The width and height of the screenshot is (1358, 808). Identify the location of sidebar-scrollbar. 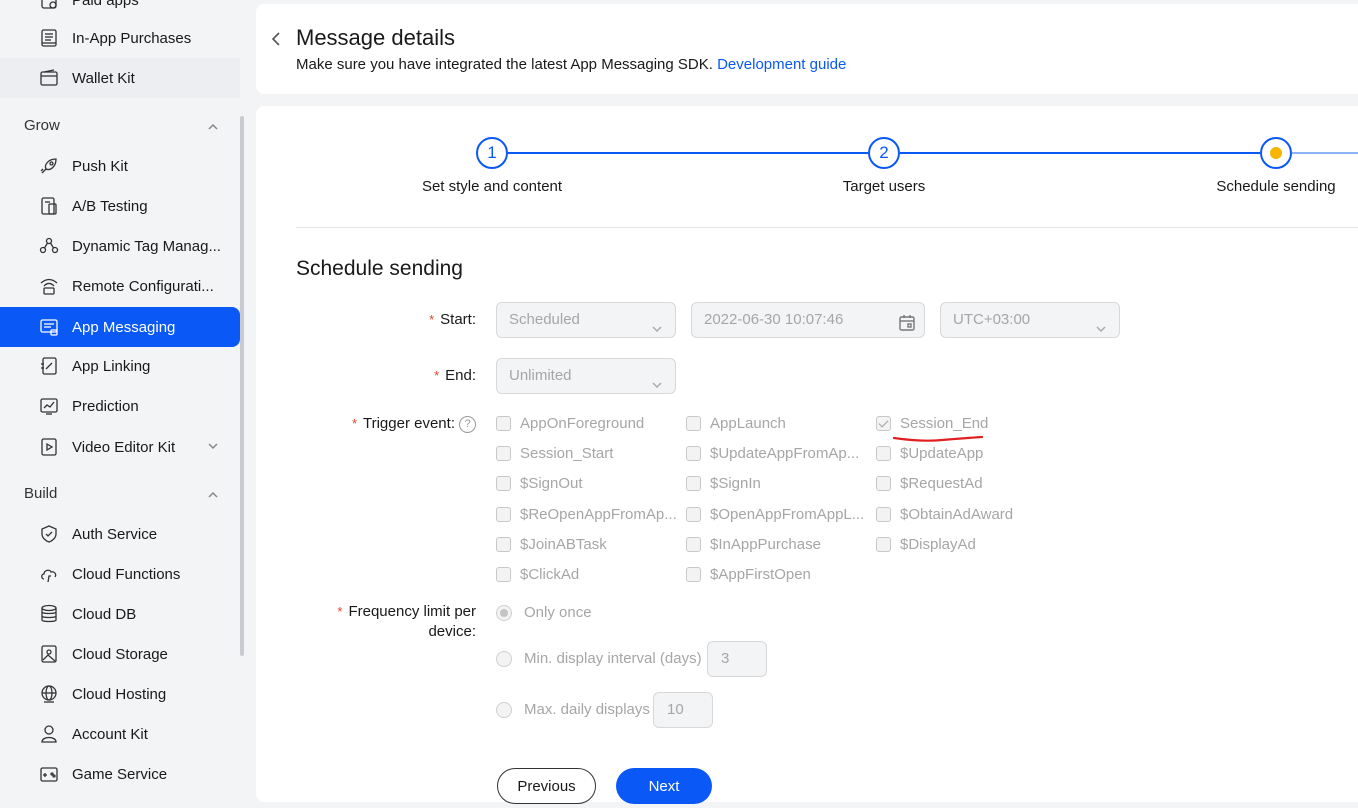
(242, 386).